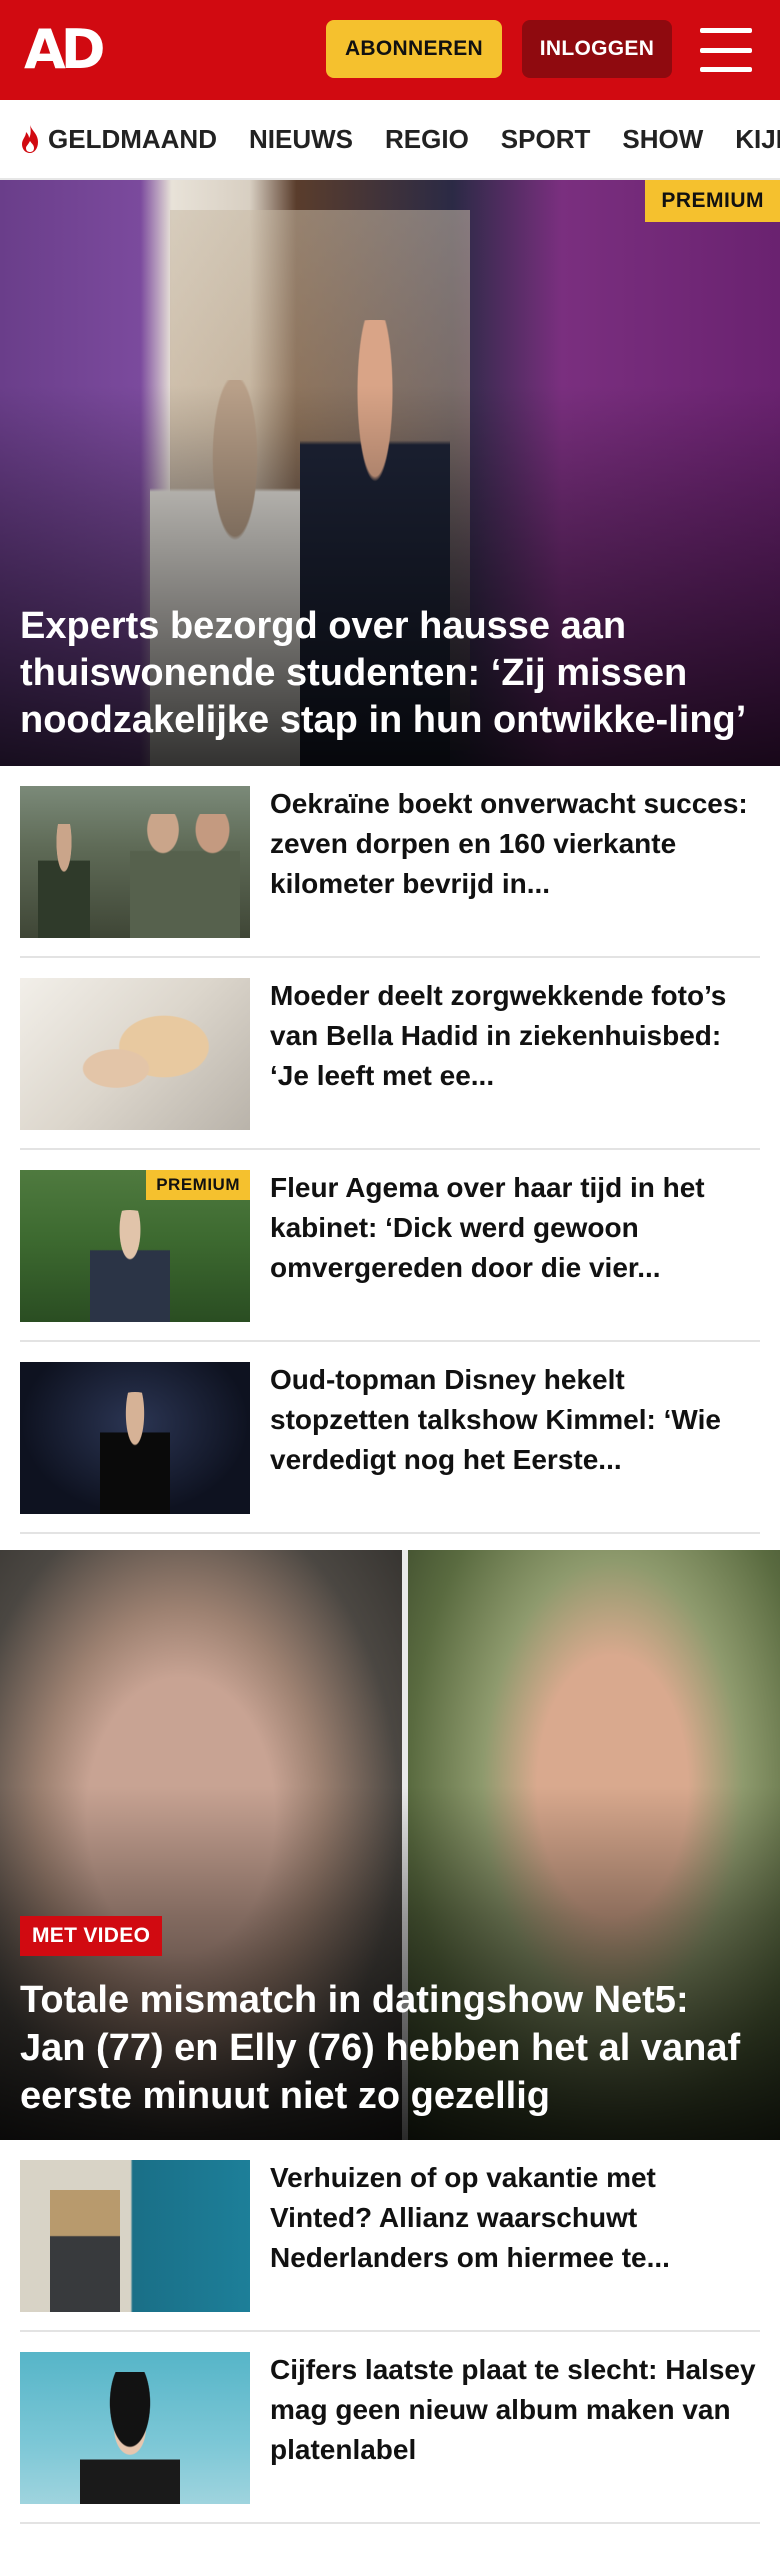  What do you see at coordinates (301, 139) in the screenshot?
I see `nav-item-nieuws: NIEUWS` at bounding box center [301, 139].